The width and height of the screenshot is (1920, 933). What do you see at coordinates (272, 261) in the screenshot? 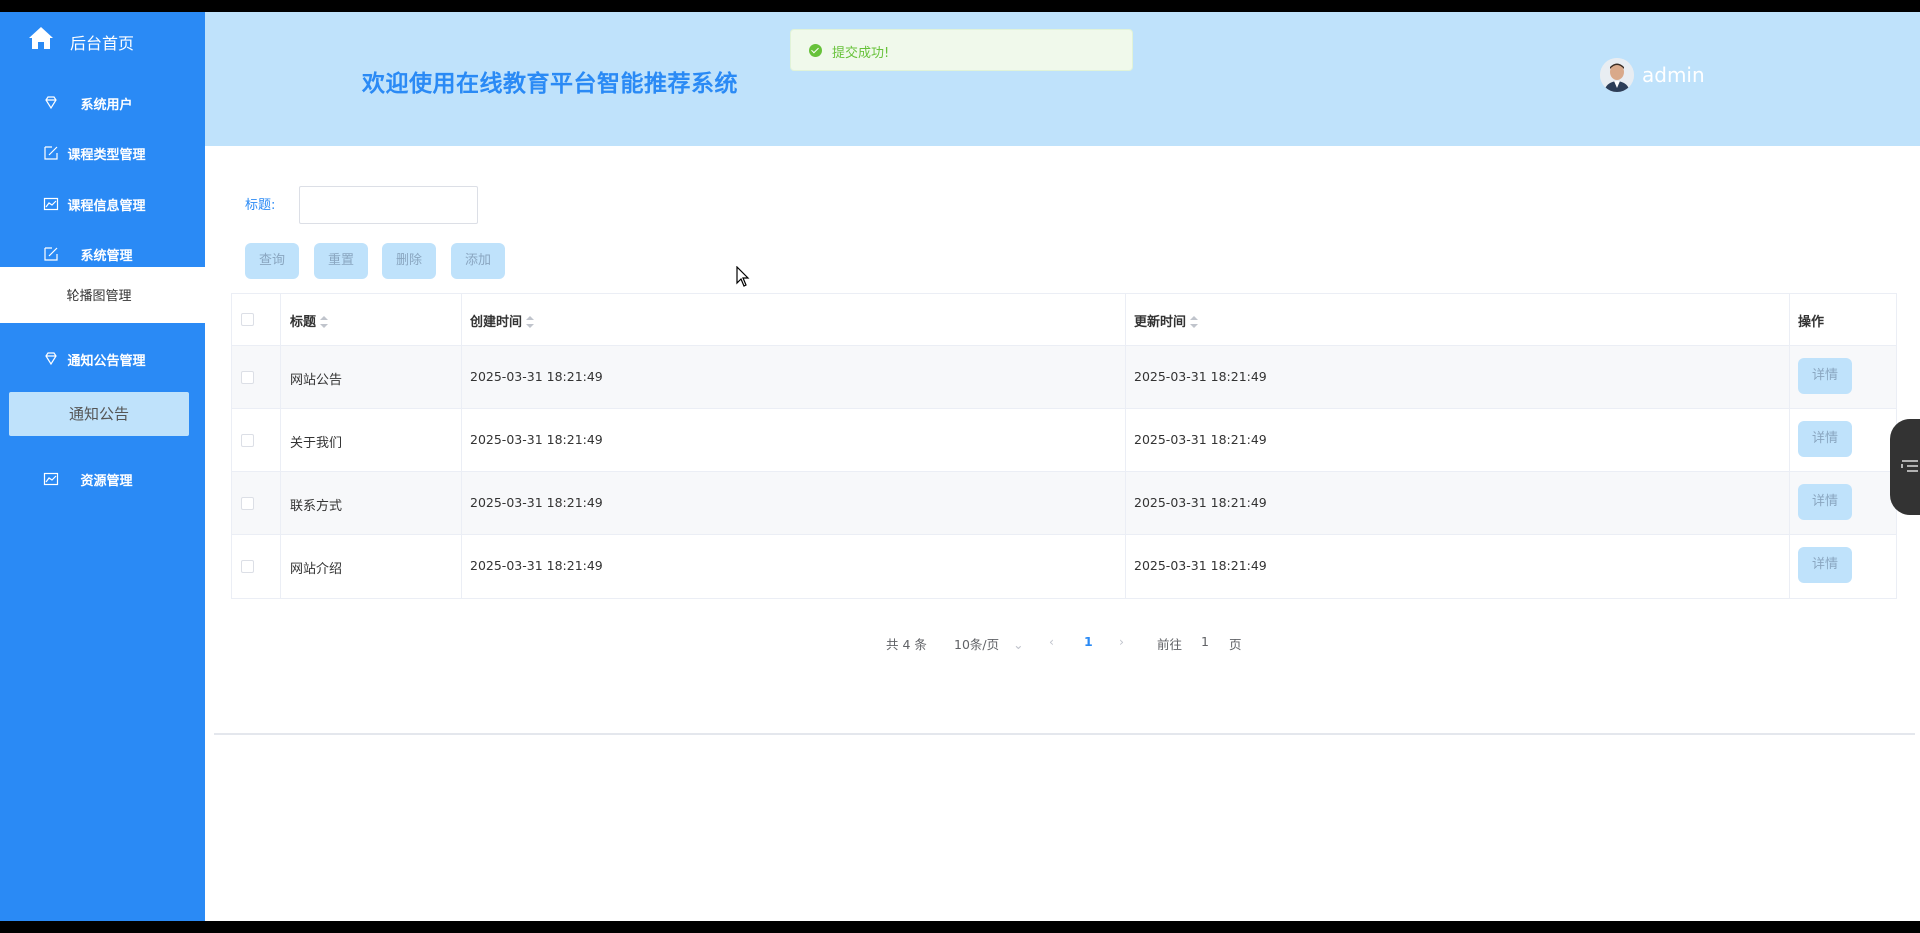
I see `query-button: 查询` at bounding box center [272, 261].